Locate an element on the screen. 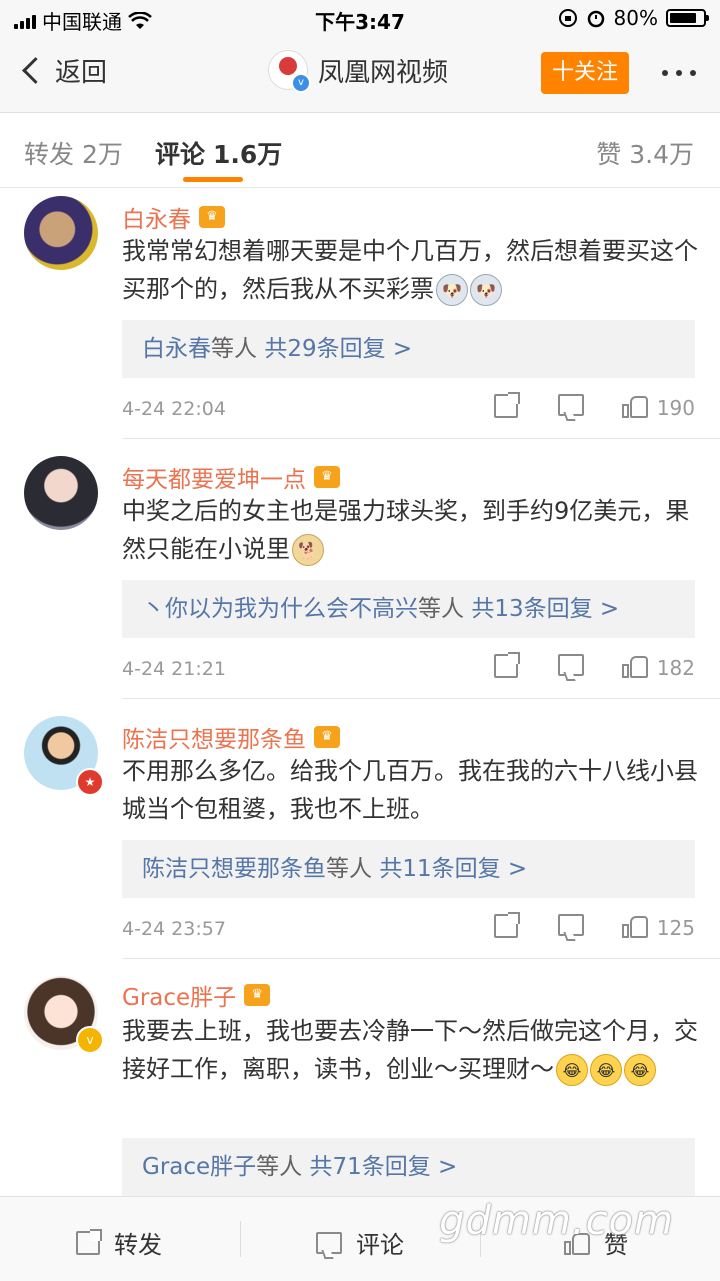  comment-username: 陈洁只想要那条鱼 ♛ is located at coordinates (231, 737).